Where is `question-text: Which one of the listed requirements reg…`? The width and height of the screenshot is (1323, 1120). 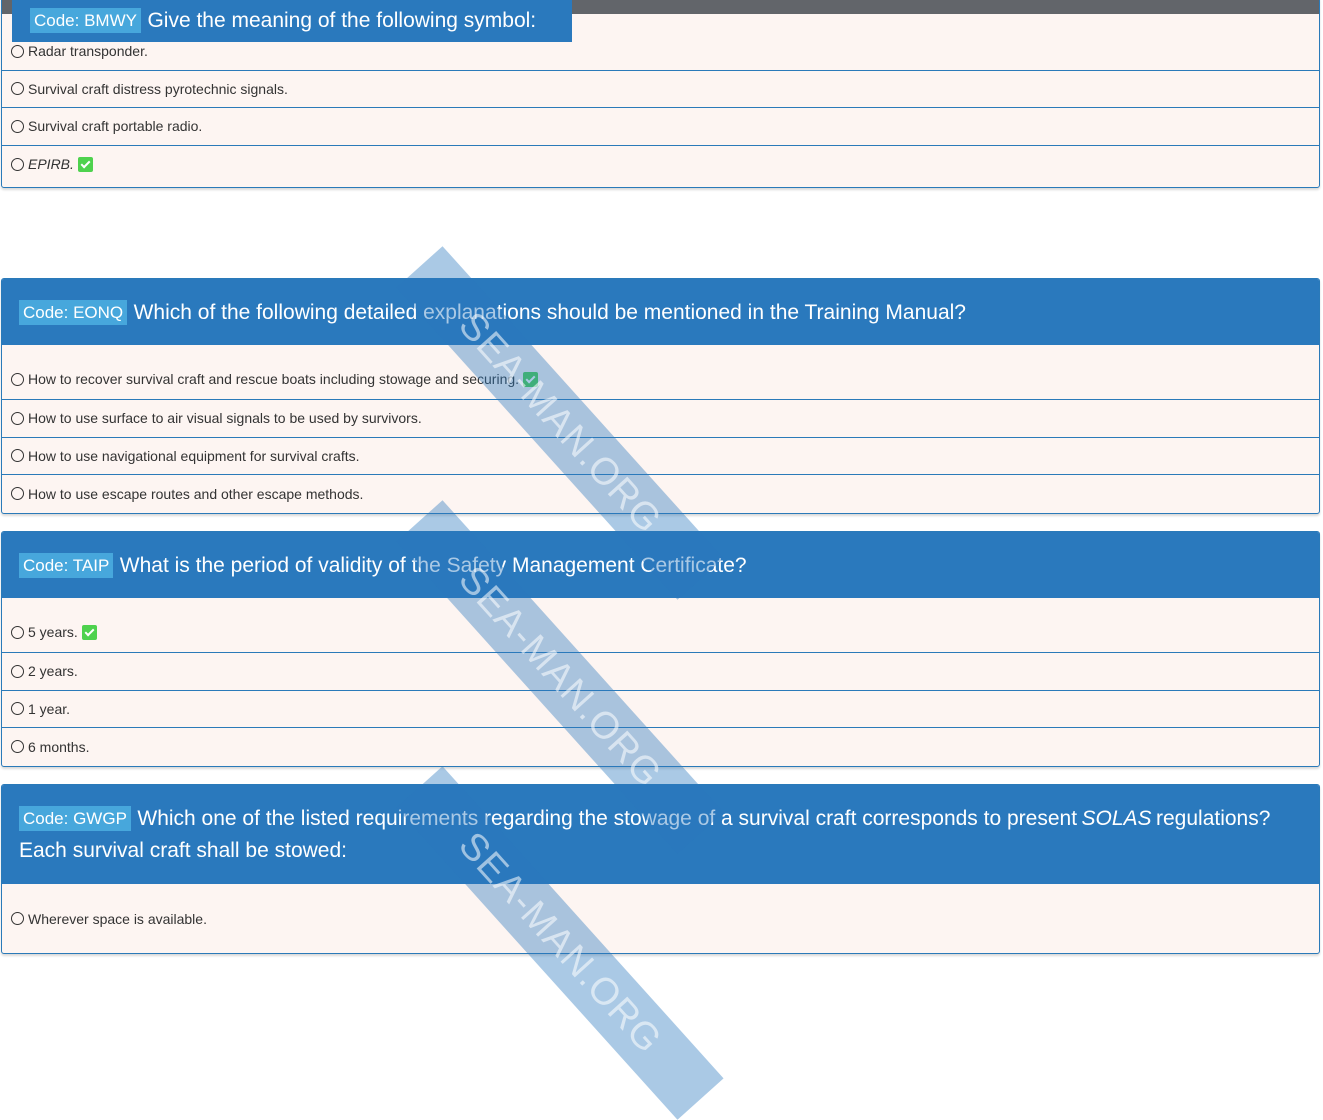
question-text: Which one of the listed requirements reg… is located at coordinates (607, 818).